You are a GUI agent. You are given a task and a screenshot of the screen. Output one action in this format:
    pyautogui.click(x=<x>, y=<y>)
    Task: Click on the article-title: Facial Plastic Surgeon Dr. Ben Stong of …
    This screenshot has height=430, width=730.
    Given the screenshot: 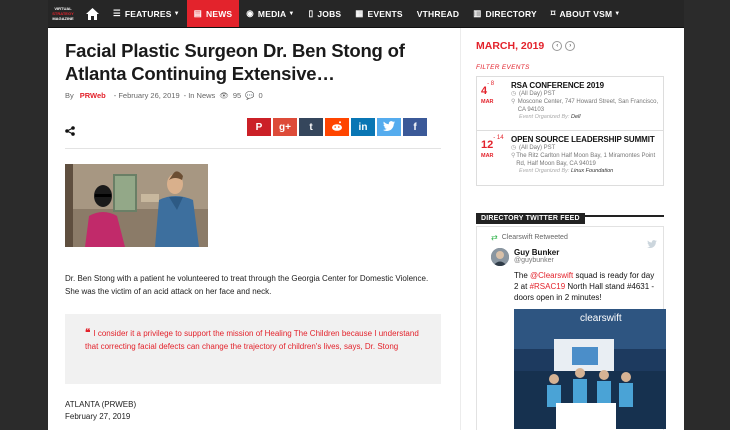 What is the action you would take?
    pyautogui.click(x=235, y=62)
    